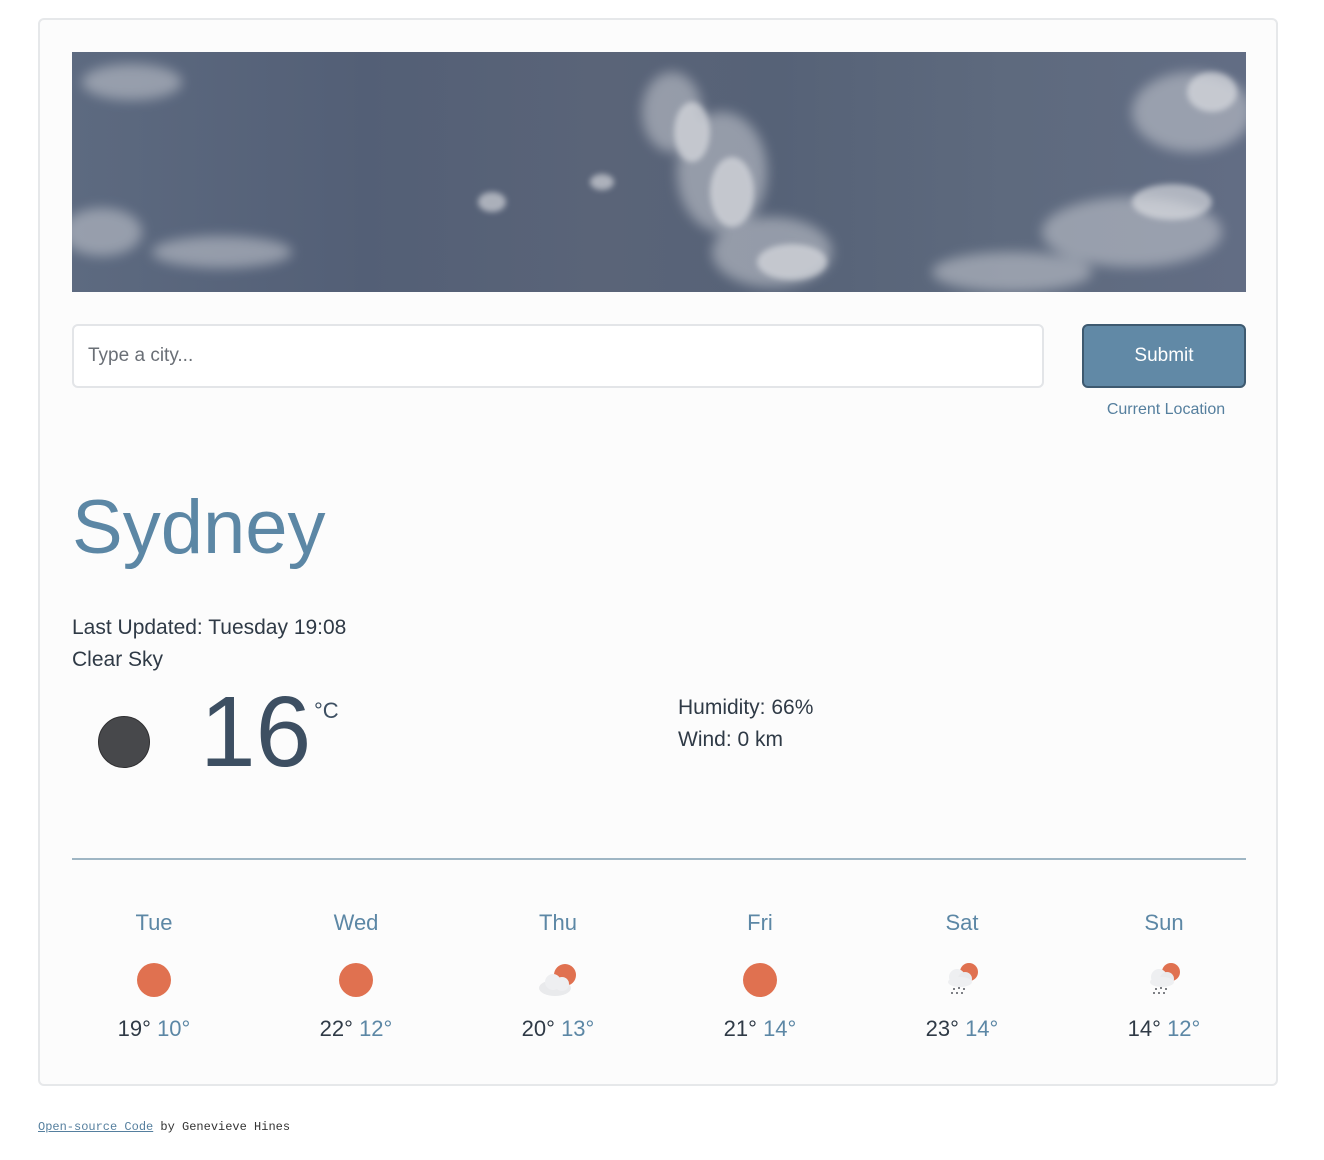 This screenshot has height=1160, width=1324. Describe the element at coordinates (578, 1028) in the screenshot. I see `forecast-min-temp: 13°` at that location.